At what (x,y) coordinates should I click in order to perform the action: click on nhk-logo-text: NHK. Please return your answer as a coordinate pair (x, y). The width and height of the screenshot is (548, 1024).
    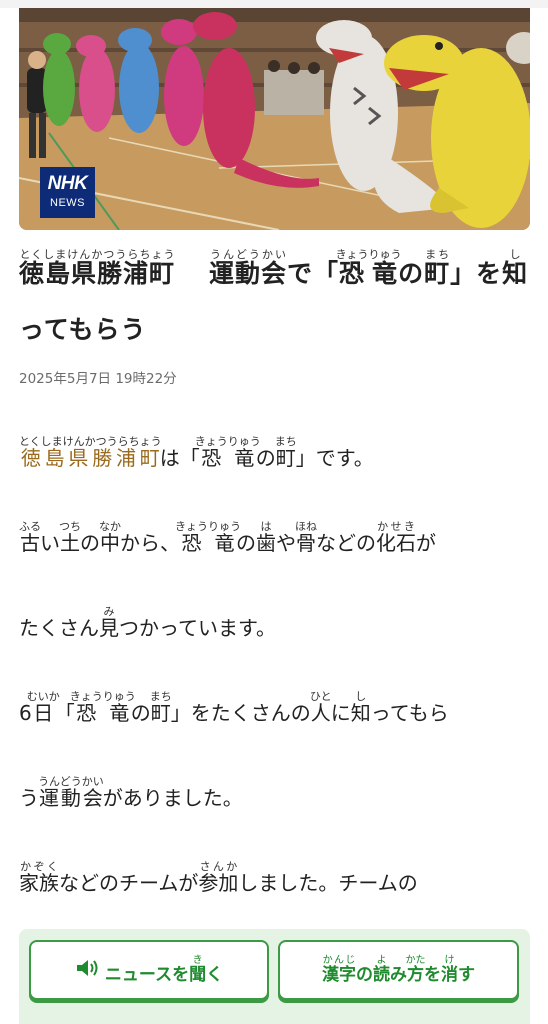
    Looking at the image, I should click on (67, 183).